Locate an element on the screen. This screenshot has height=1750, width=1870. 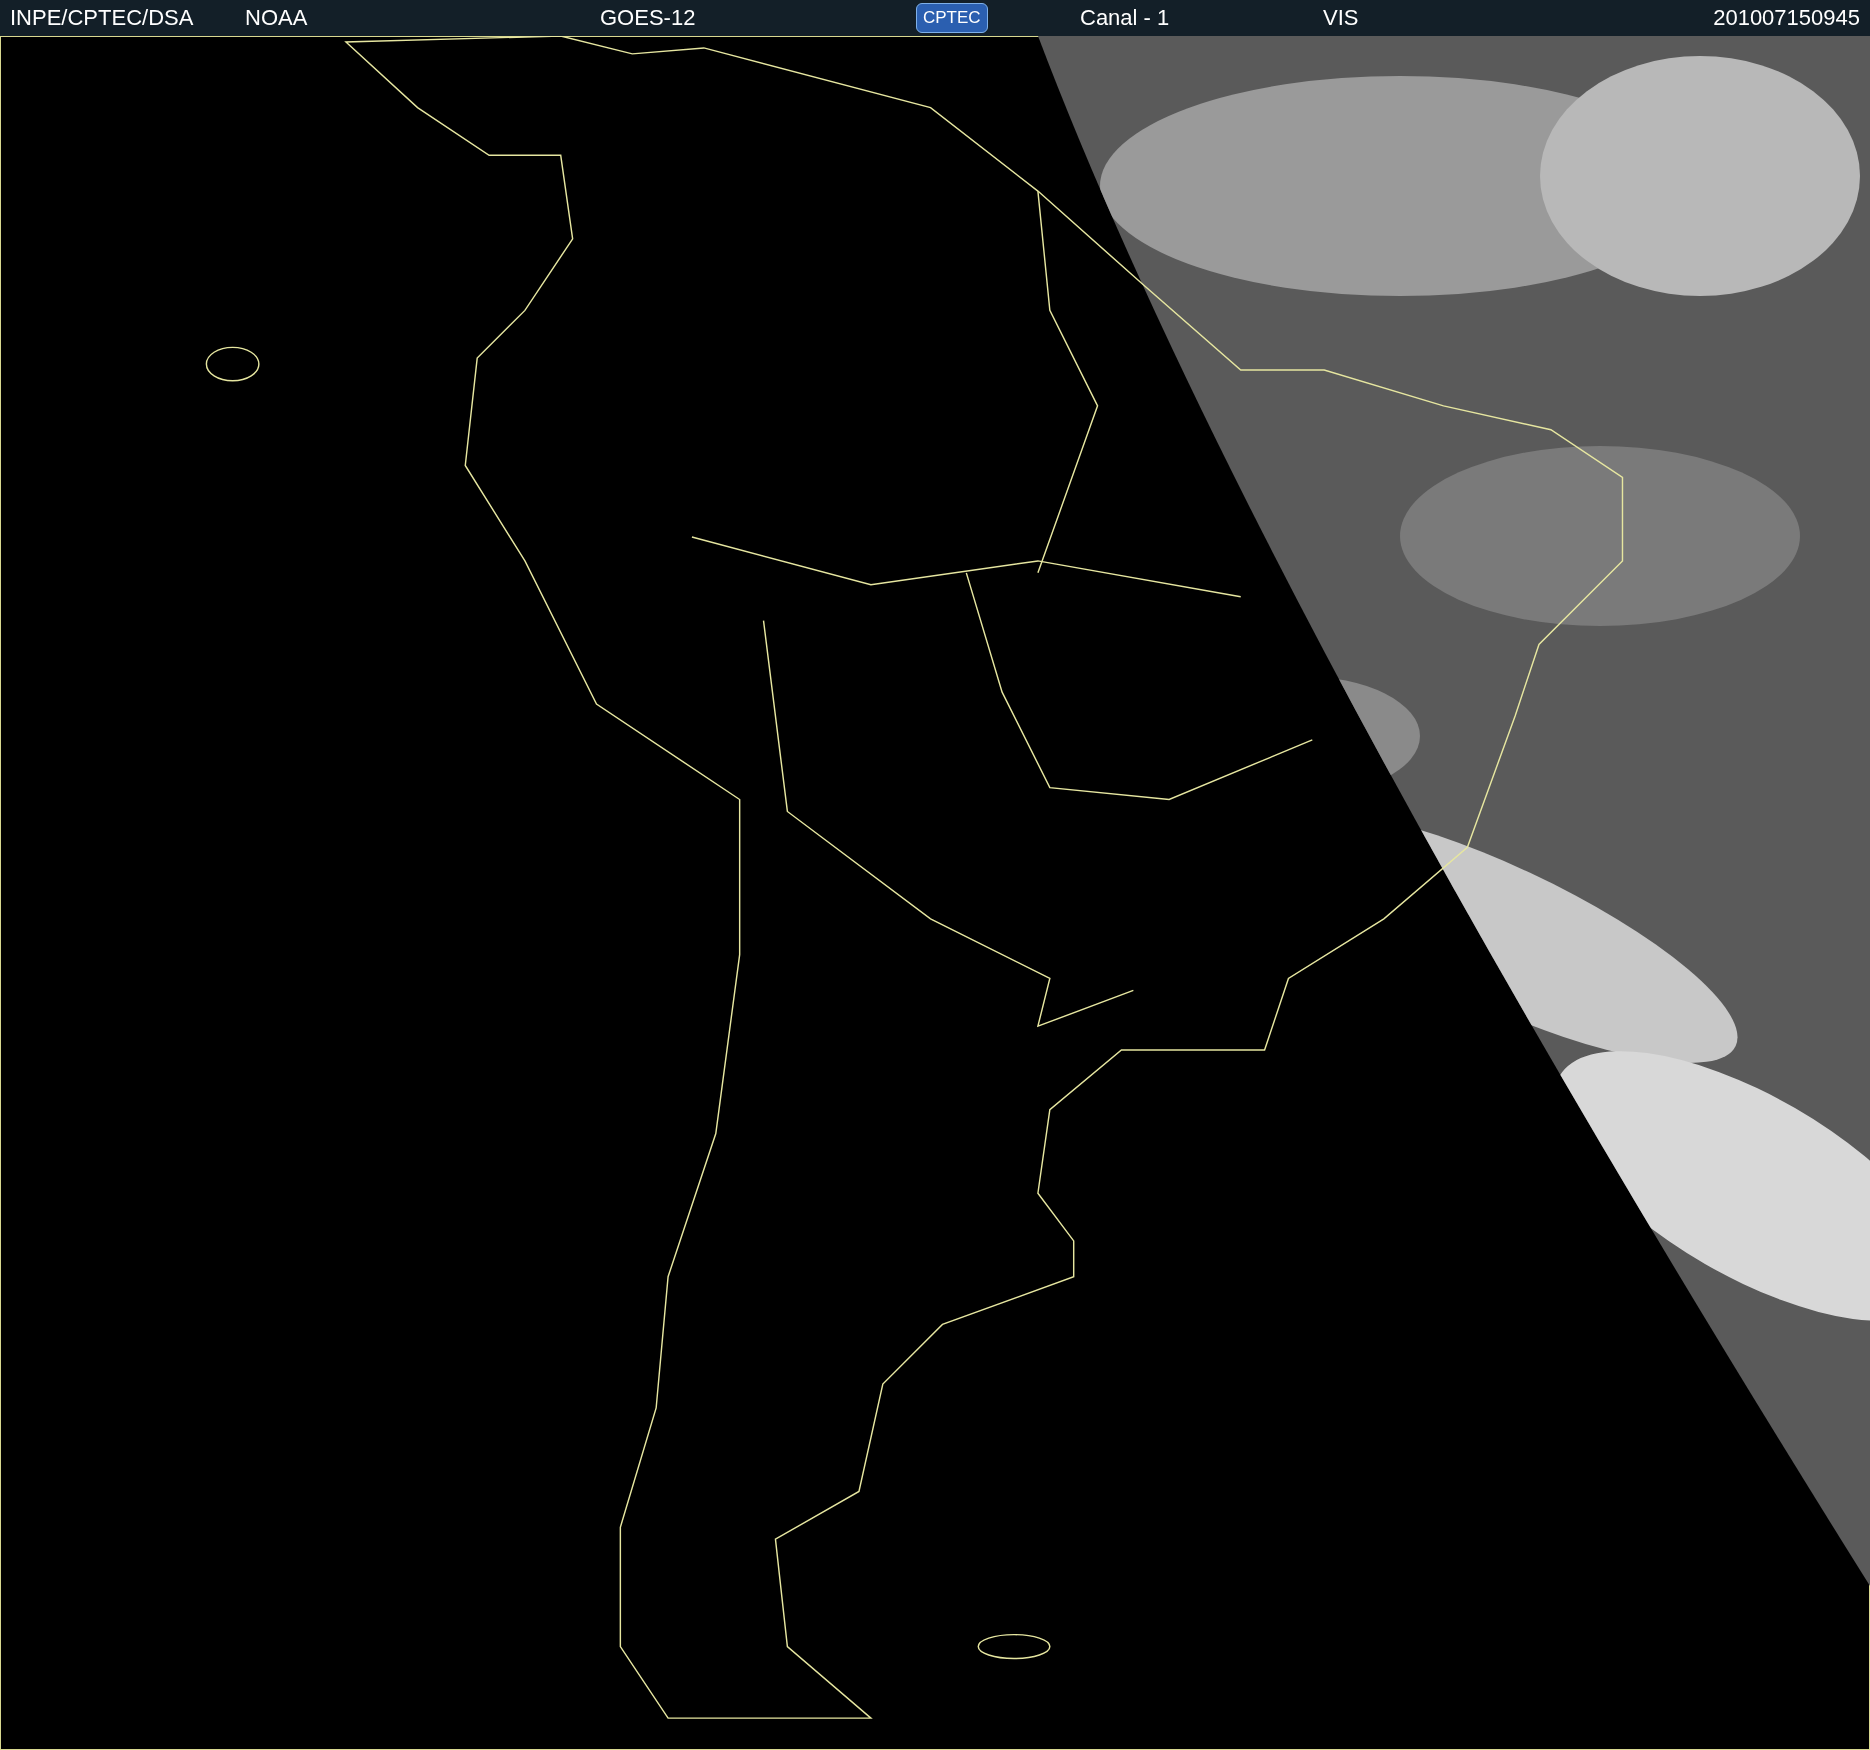
agency-label: NOAA is located at coordinates (277, 18).